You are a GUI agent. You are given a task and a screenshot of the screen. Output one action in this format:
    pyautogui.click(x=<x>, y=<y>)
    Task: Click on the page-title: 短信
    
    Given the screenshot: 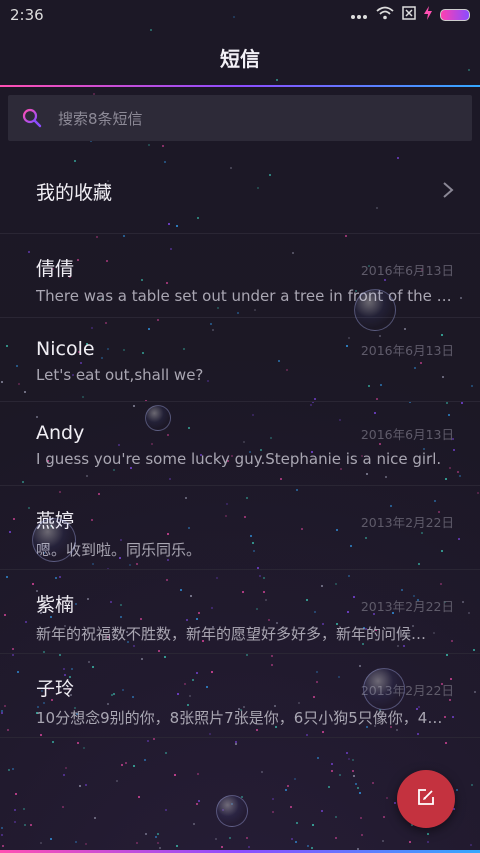 What is the action you would take?
    pyautogui.click(x=240, y=59)
    